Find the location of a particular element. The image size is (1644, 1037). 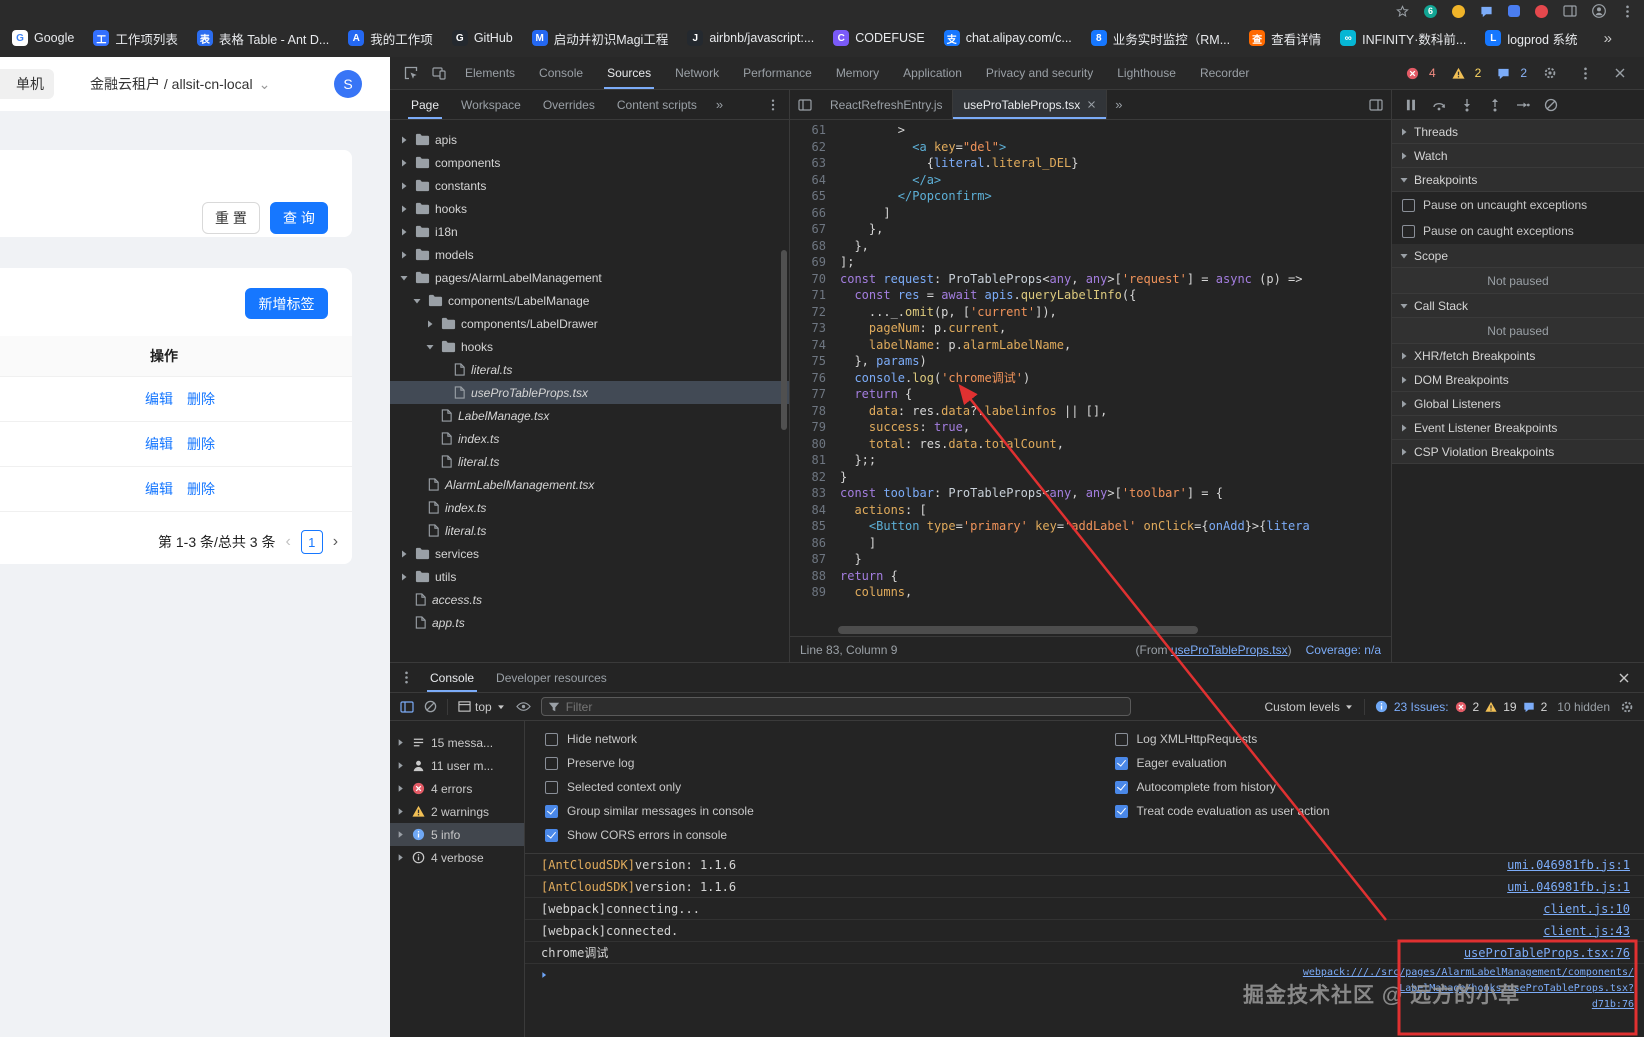

line-number: 82 is located at coordinates (808, 477).